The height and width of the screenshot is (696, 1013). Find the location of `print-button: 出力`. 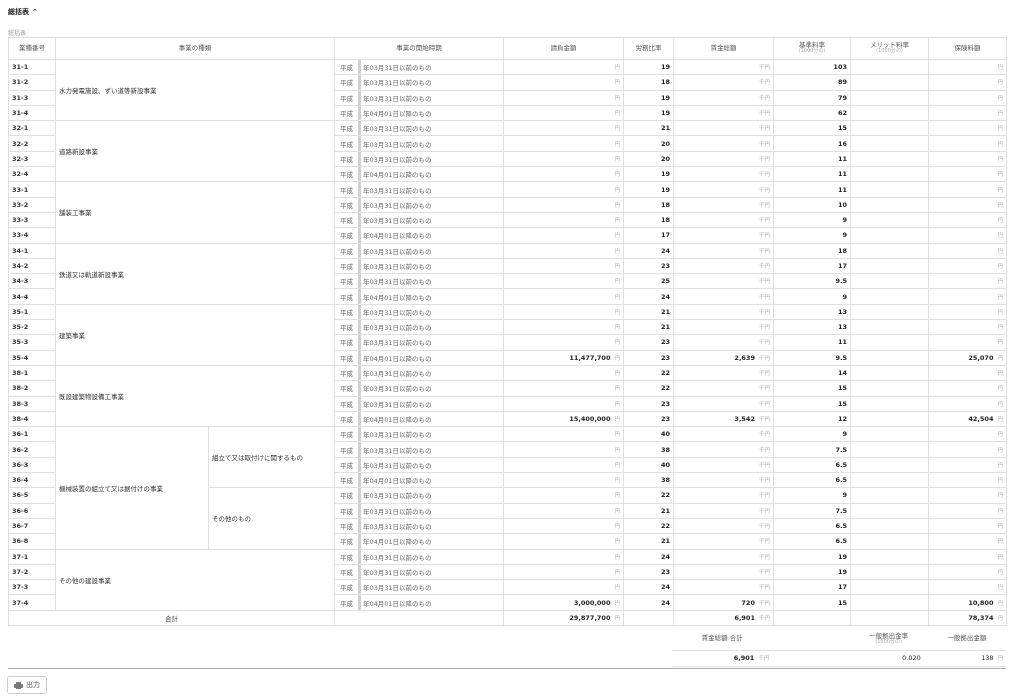

print-button: 出力 is located at coordinates (27, 685).